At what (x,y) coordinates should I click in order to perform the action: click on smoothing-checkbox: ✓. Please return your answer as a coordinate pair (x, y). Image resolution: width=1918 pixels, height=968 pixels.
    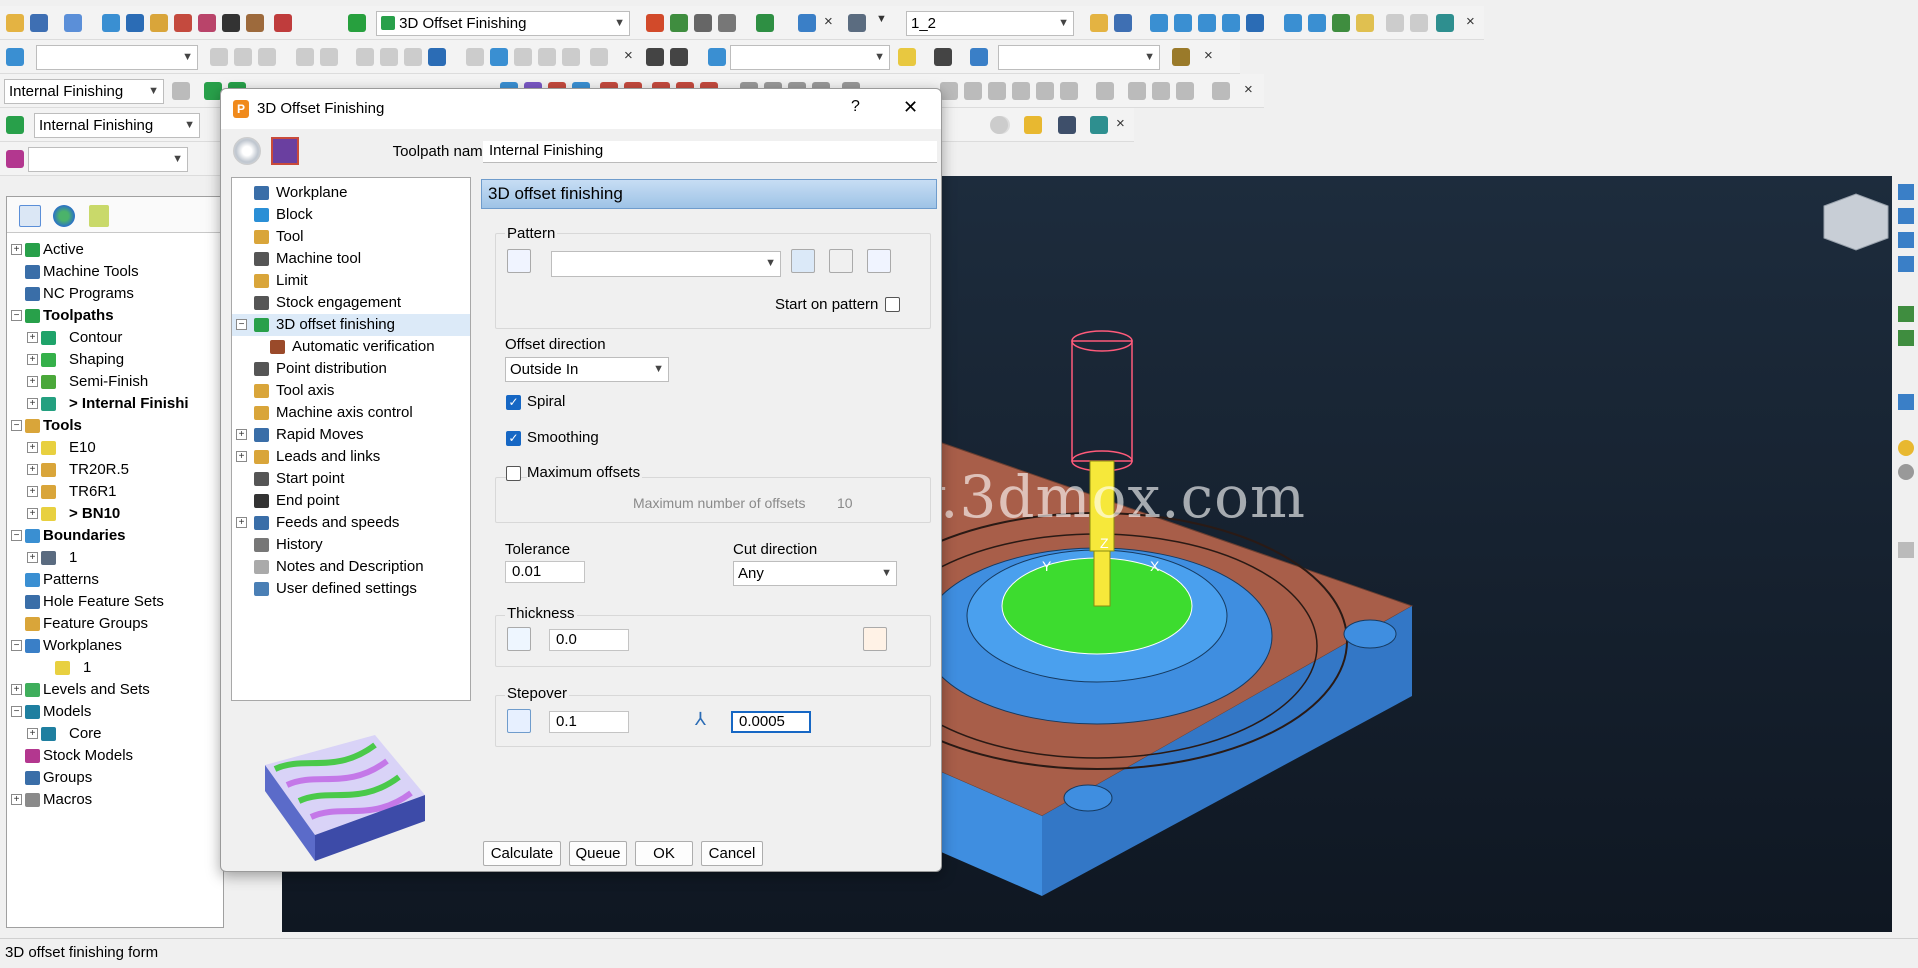
    Looking at the image, I should click on (513, 438).